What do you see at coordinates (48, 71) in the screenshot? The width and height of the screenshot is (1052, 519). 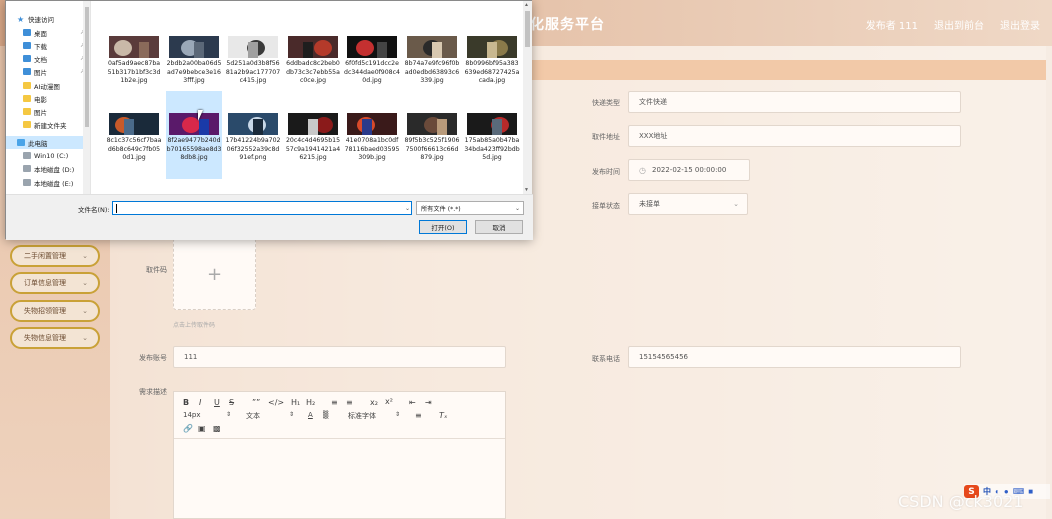 I see `nav-item: 图片↗` at bounding box center [48, 71].